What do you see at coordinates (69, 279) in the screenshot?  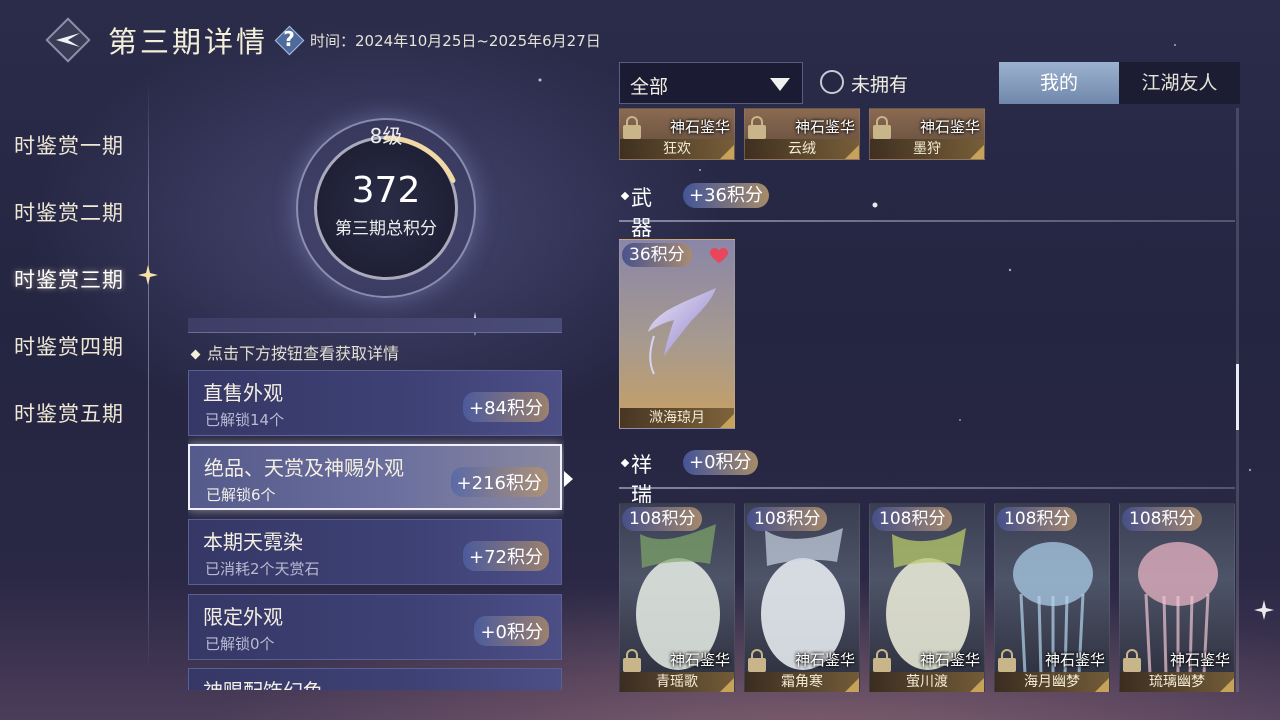 I see `nav-item-period-3: 时鉴赏三期` at bounding box center [69, 279].